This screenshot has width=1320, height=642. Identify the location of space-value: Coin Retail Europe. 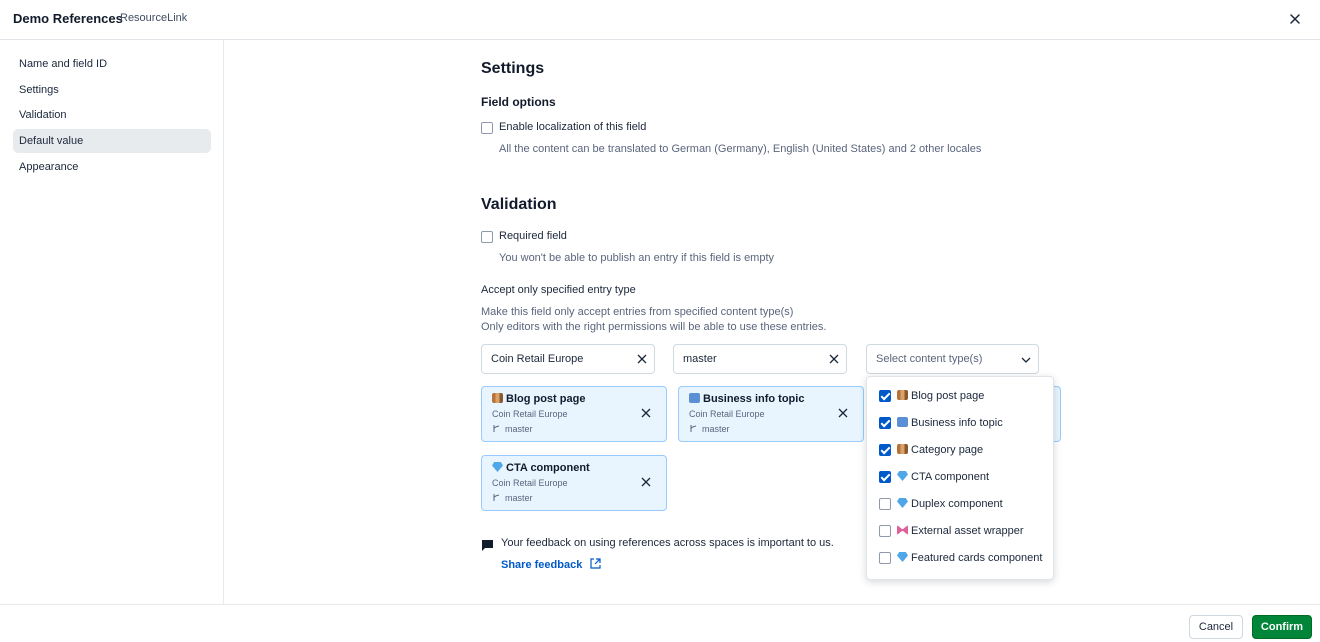
(537, 359).